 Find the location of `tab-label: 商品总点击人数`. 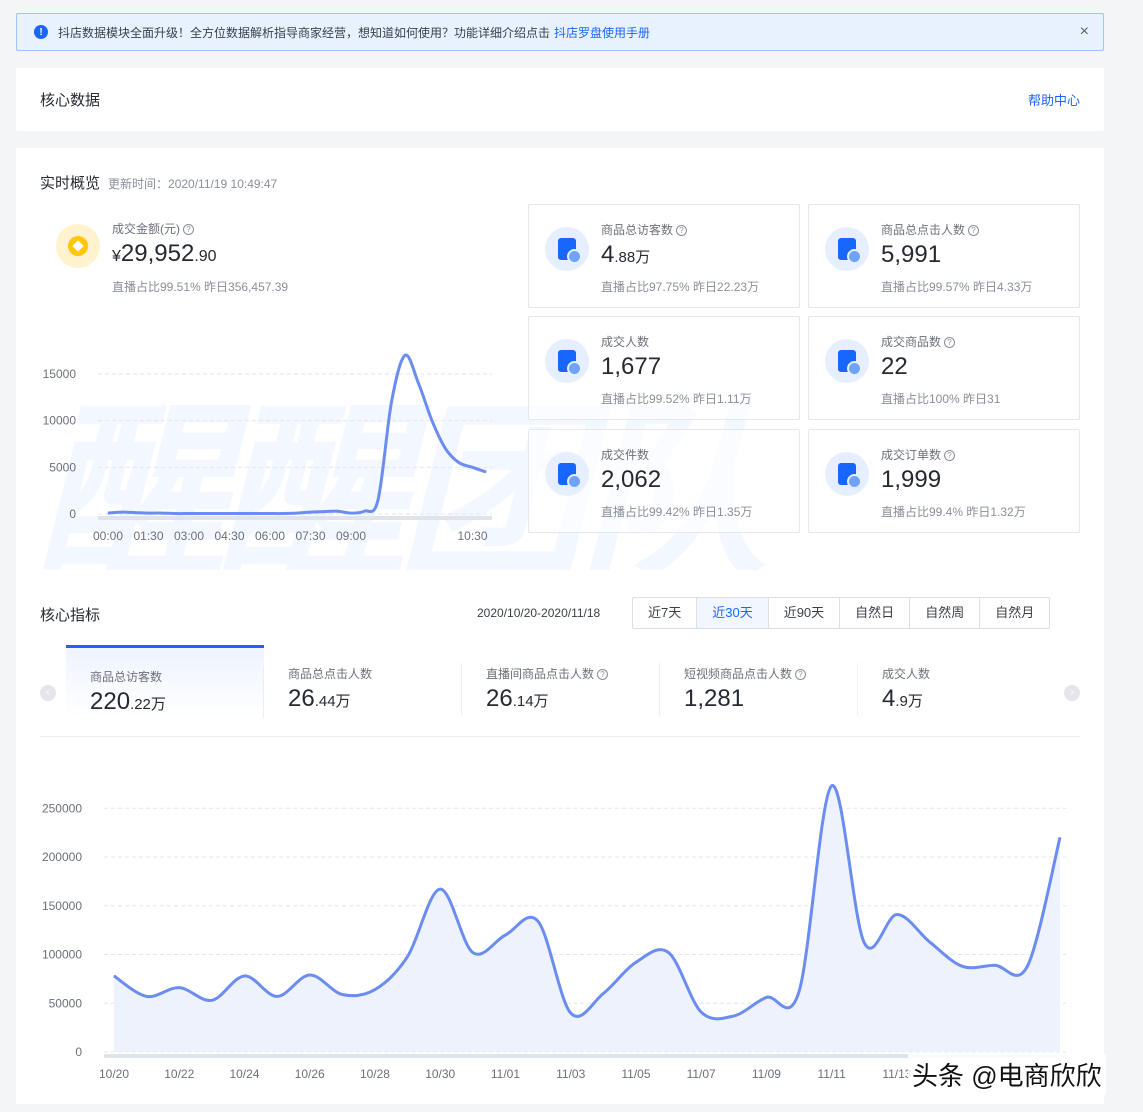

tab-label: 商品总点击人数 is located at coordinates (330, 674).